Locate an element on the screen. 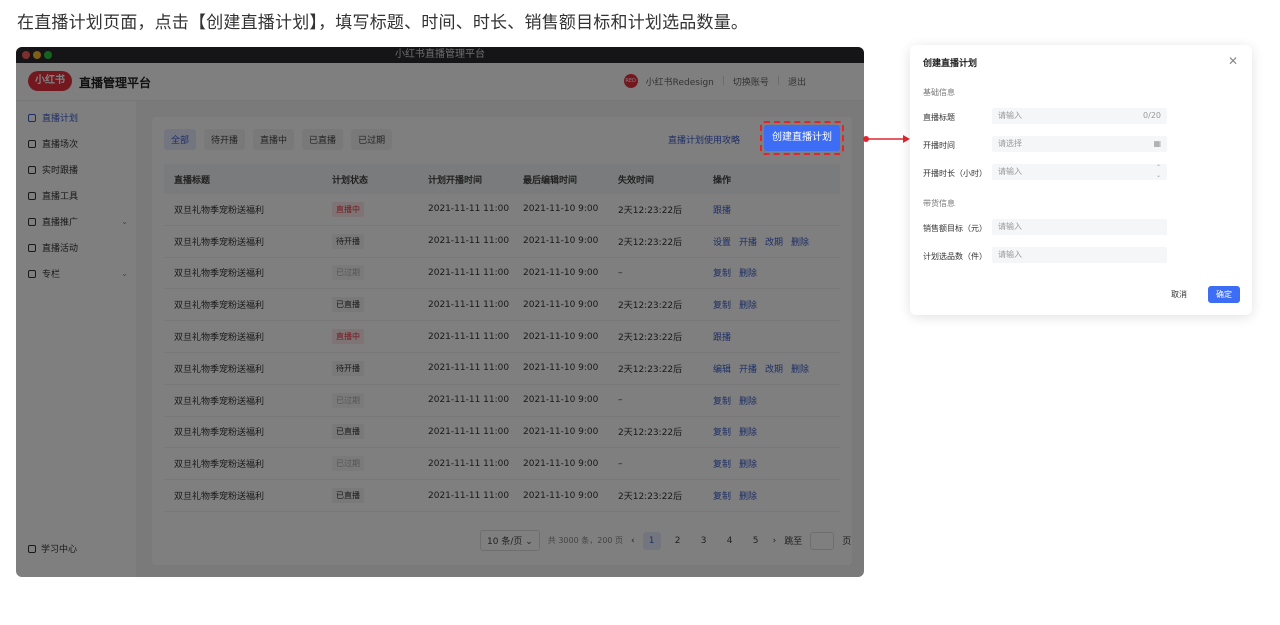 This screenshot has width=1280, height=625. brand-logo: 小红书 is located at coordinates (50, 81).